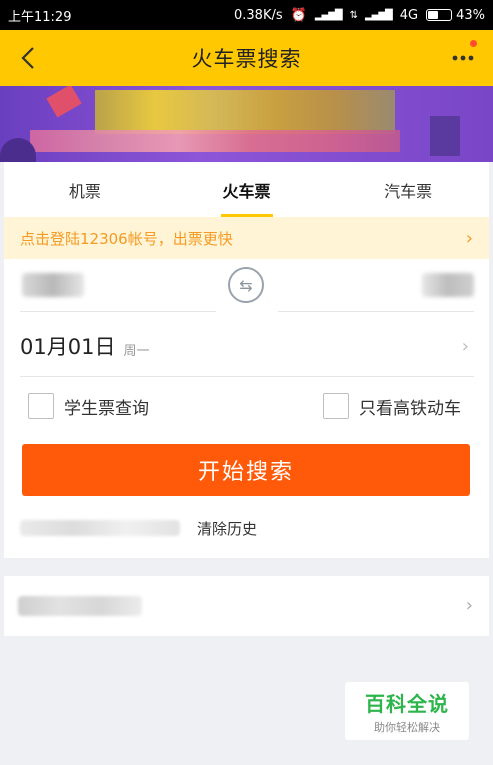 This screenshot has height=765, width=493. I want to click on page-title: 火车票搜索, so click(246, 59).